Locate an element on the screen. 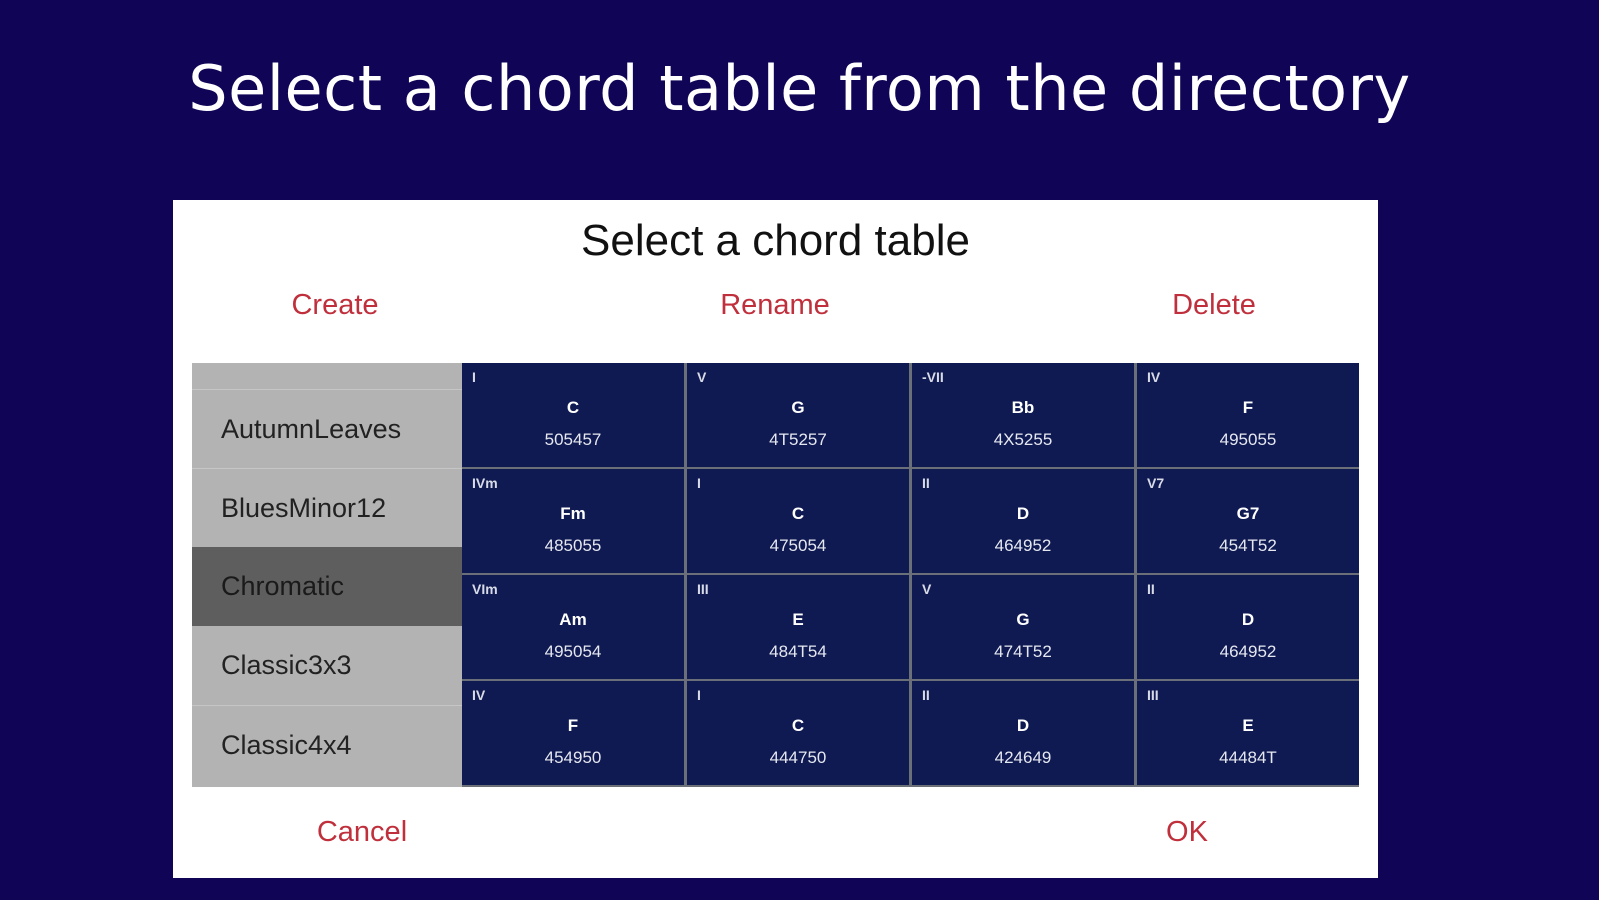 This screenshot has width=1599, height=900. chord-cell: V7 G7 454T52 is located at coordinates (1248, 521).